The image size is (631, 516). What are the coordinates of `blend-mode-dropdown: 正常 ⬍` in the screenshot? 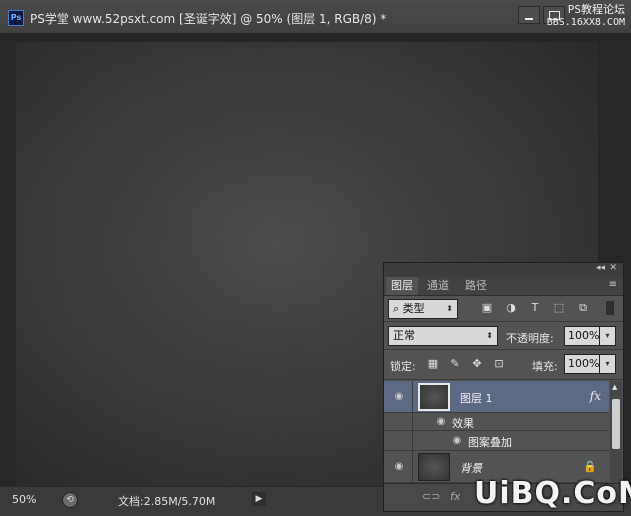 It's located at (443, 336).